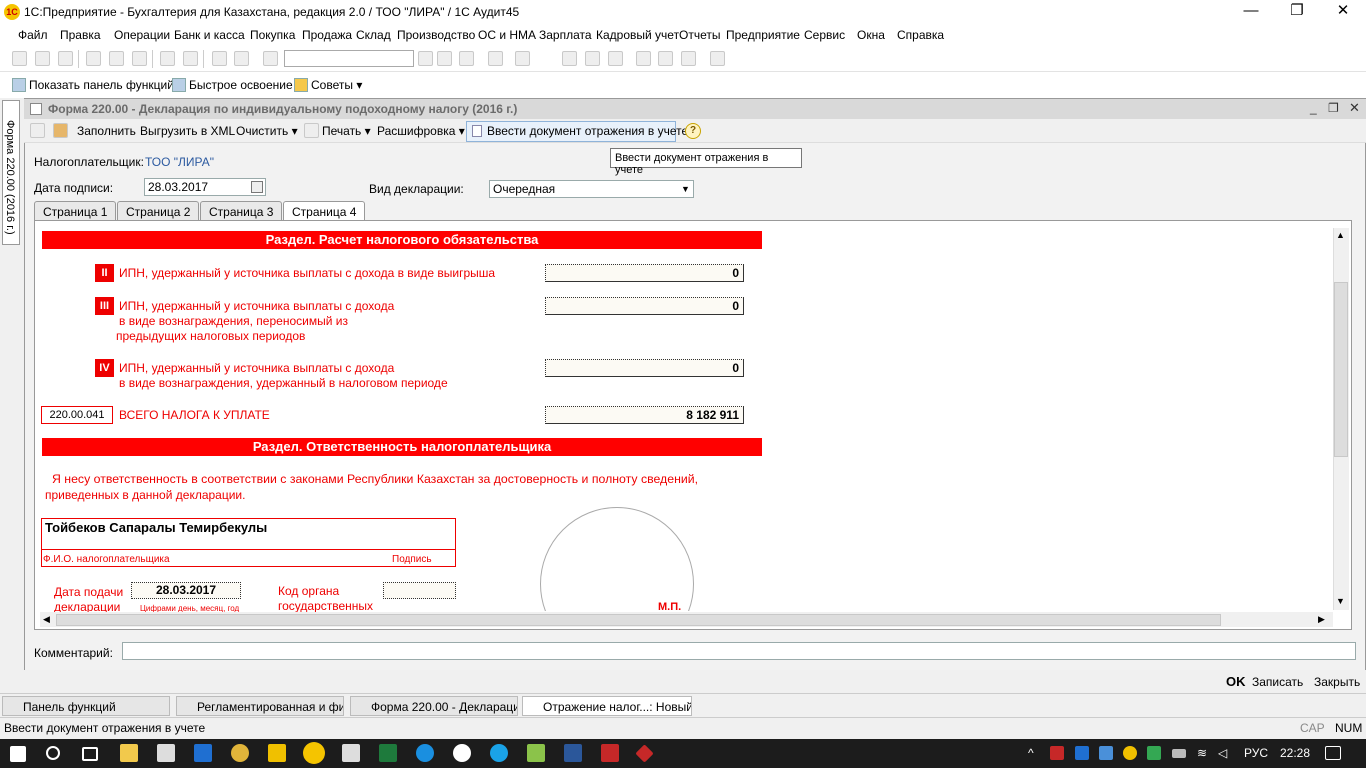 This screenshot has width=1366, height=768. I want to click on minimize-button: —, so click(1251, 12).